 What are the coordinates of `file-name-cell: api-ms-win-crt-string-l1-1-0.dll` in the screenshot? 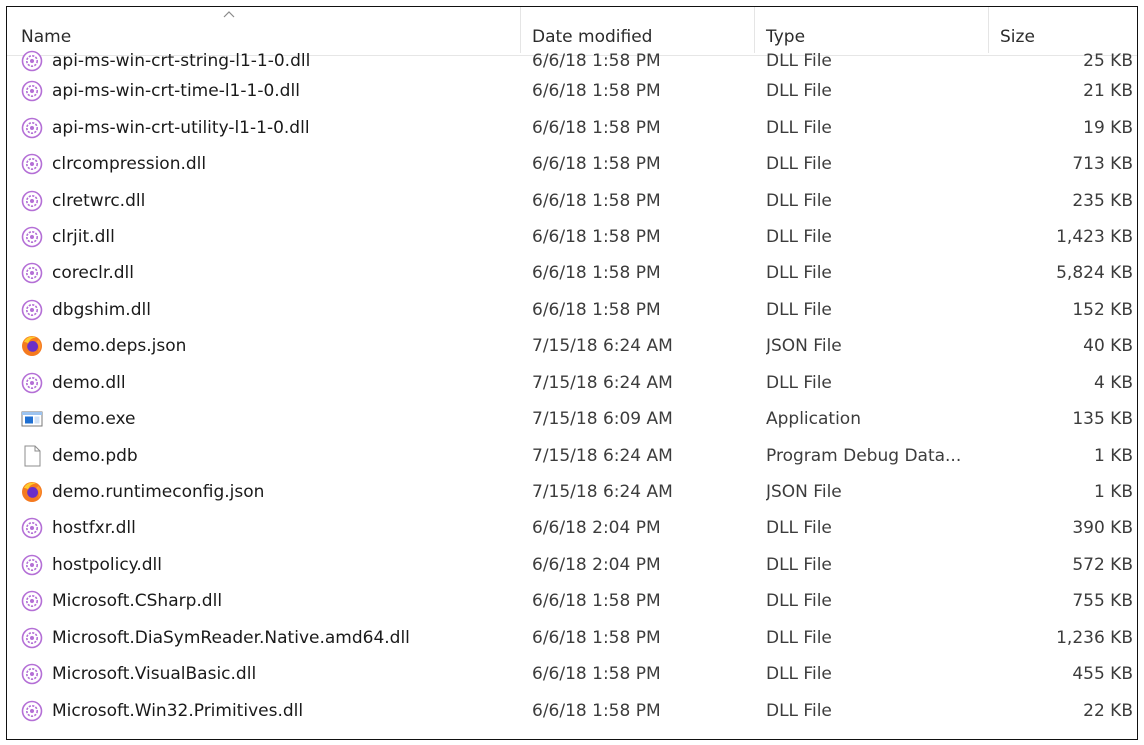 It's located at (271, 61).